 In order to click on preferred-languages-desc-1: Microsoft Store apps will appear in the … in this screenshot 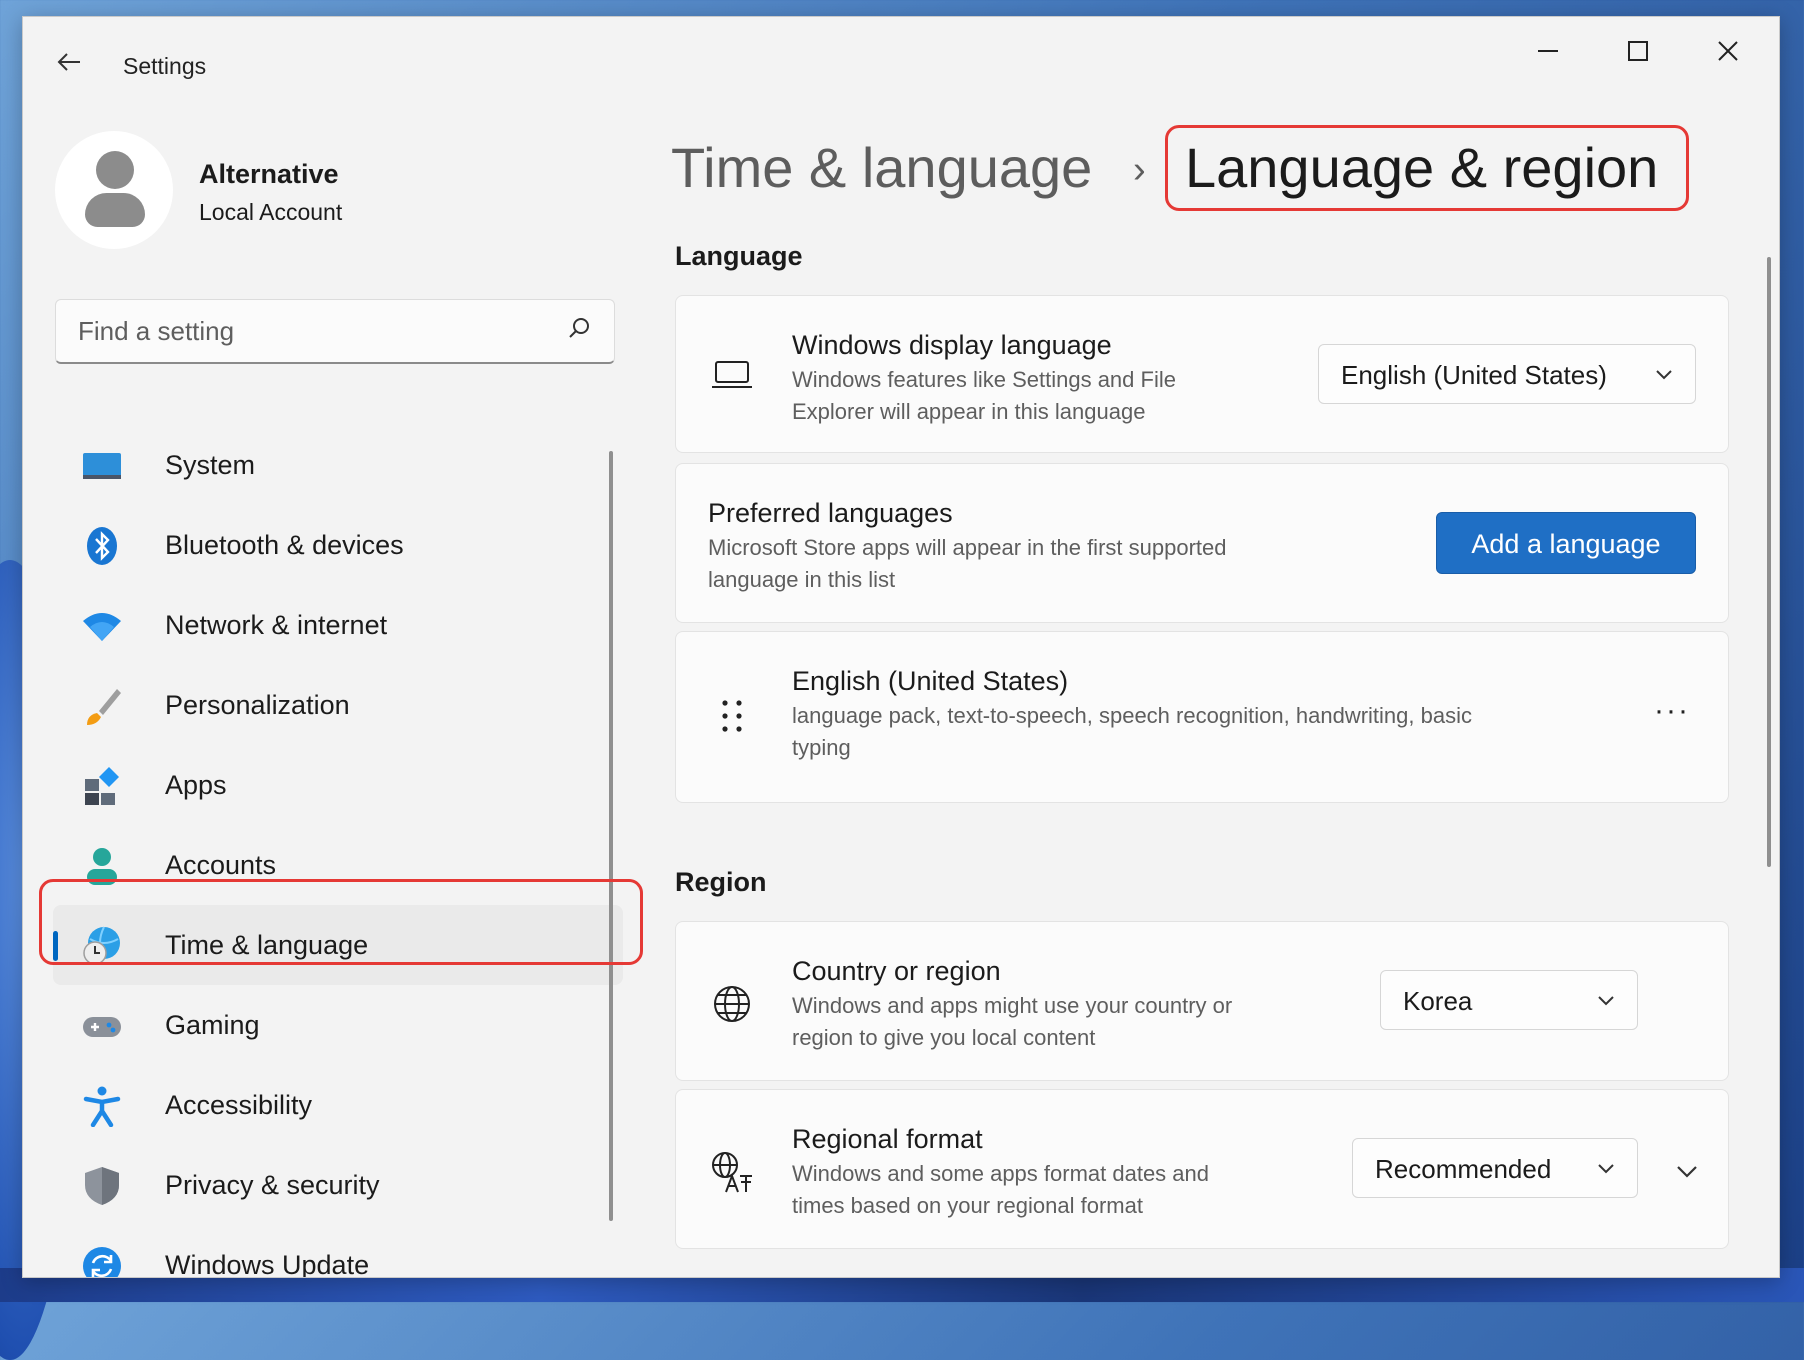, I will do `click(967, 547)`.